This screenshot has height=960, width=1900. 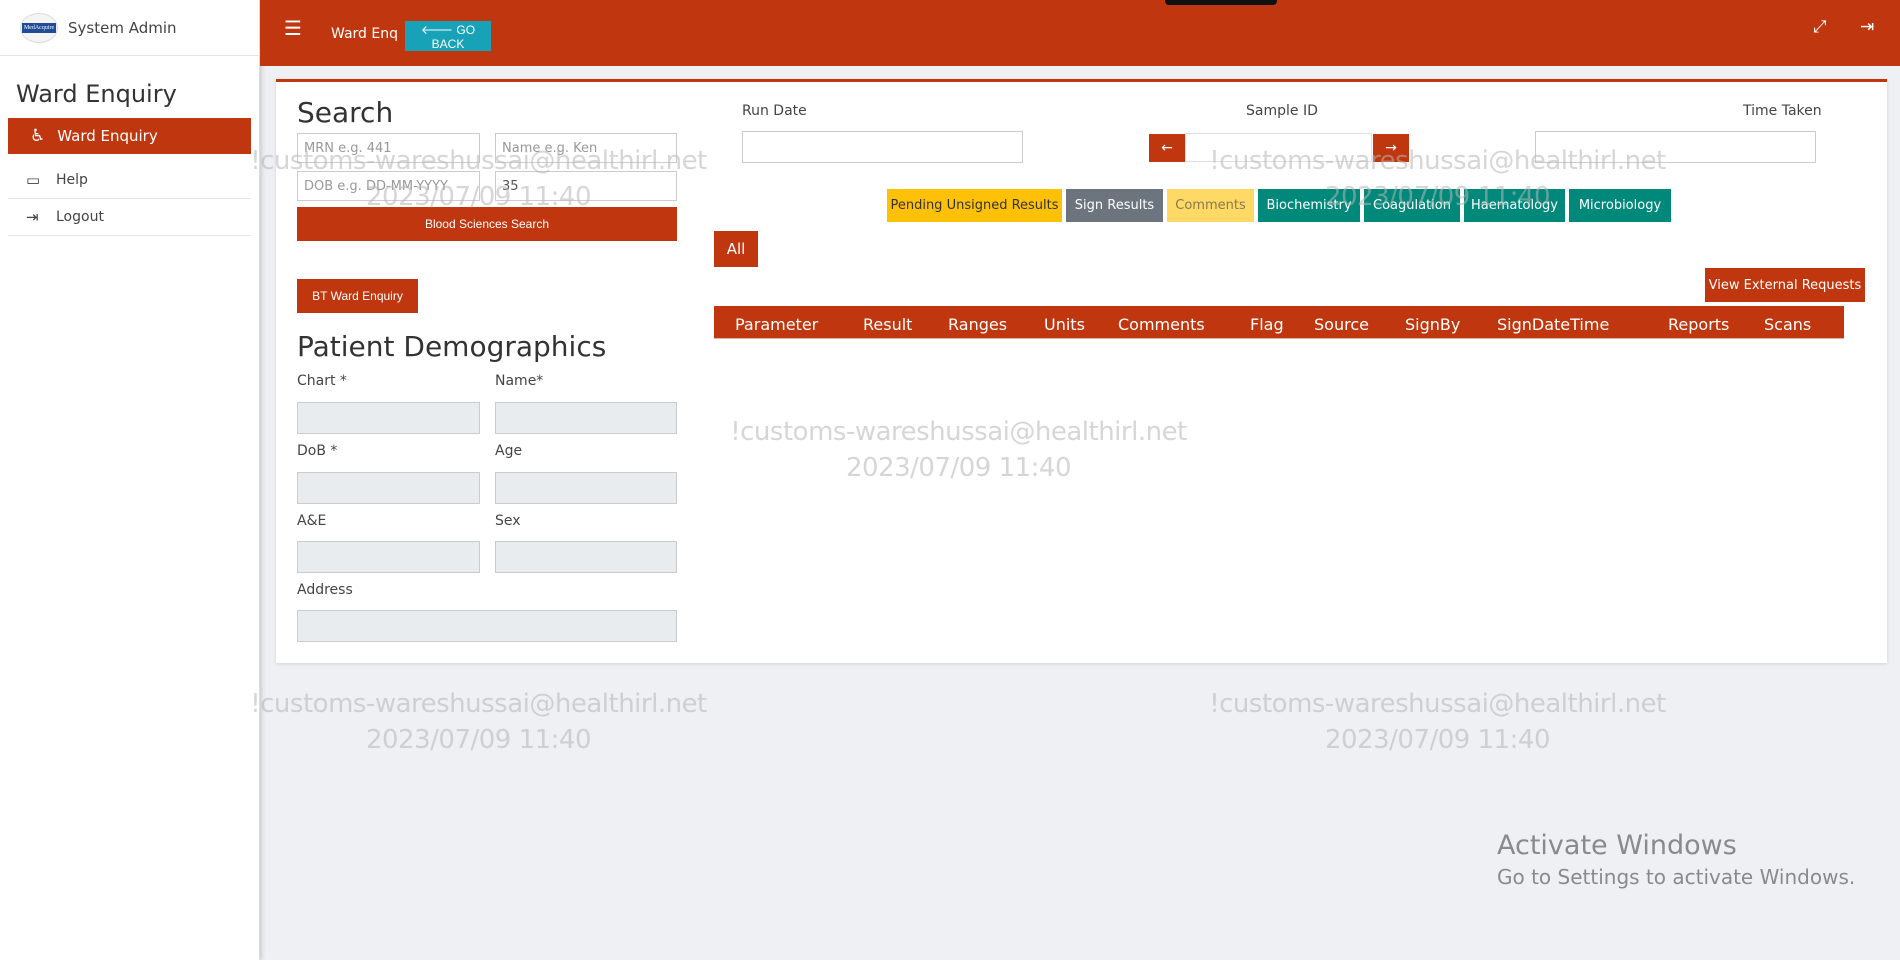 What do you see at coordinates (1820, 27) in the screenshot?
I see `fullscreen-icon: ⤢` at bounding box center [1820, 27].